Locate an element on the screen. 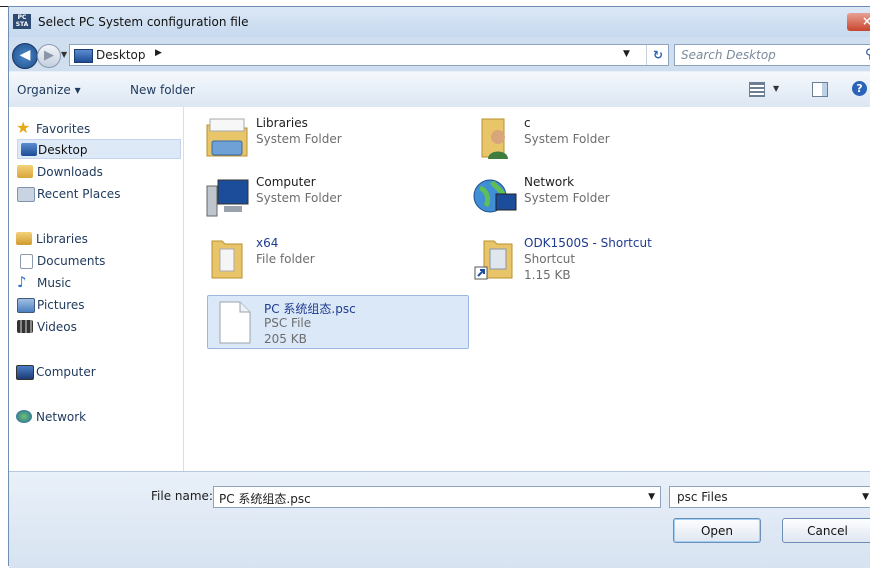 This screenshot has width=870, height=568. new-folder-button: New folder is located at coordinates (162, 90).